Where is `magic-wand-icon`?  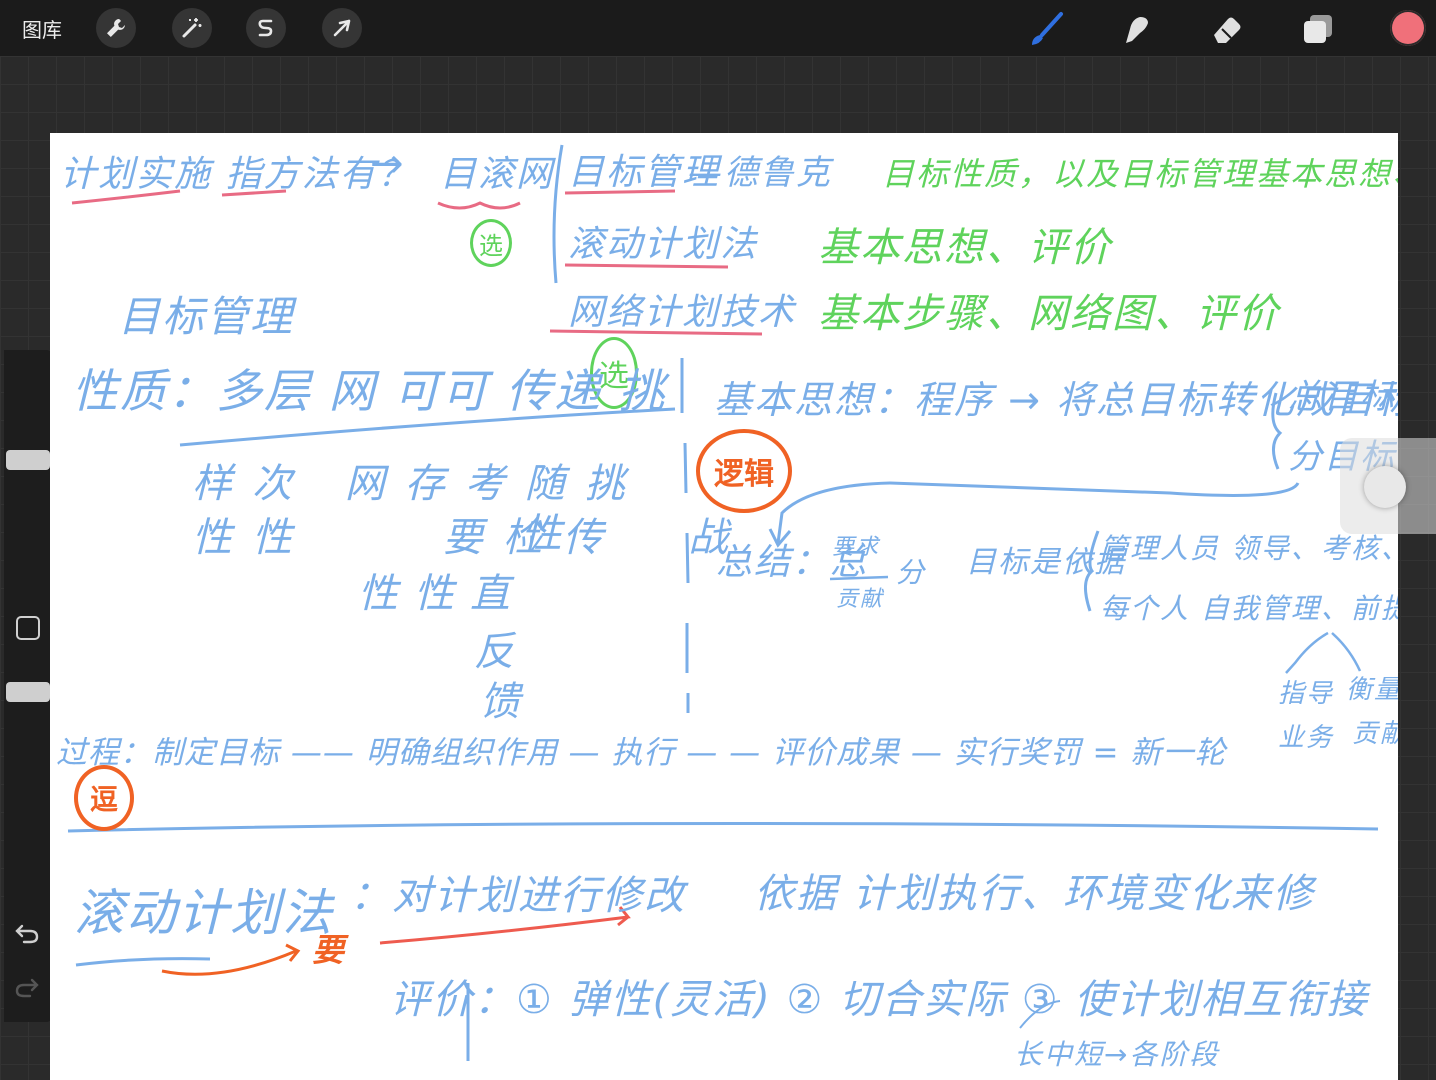 magic-wand-icon is located at coordinates (192, 28).